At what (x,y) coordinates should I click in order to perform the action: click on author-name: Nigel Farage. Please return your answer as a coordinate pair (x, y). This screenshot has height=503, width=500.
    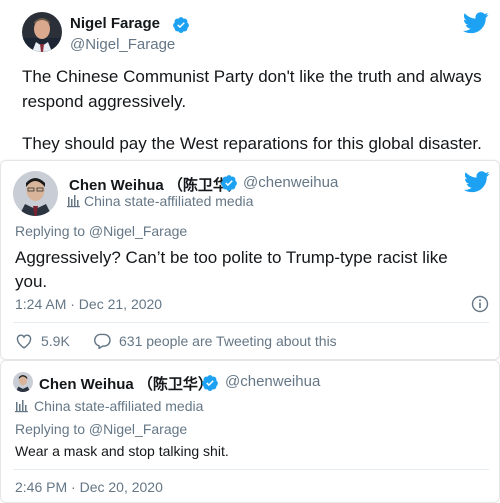
    Looking at the image, I should click on (115, 23).